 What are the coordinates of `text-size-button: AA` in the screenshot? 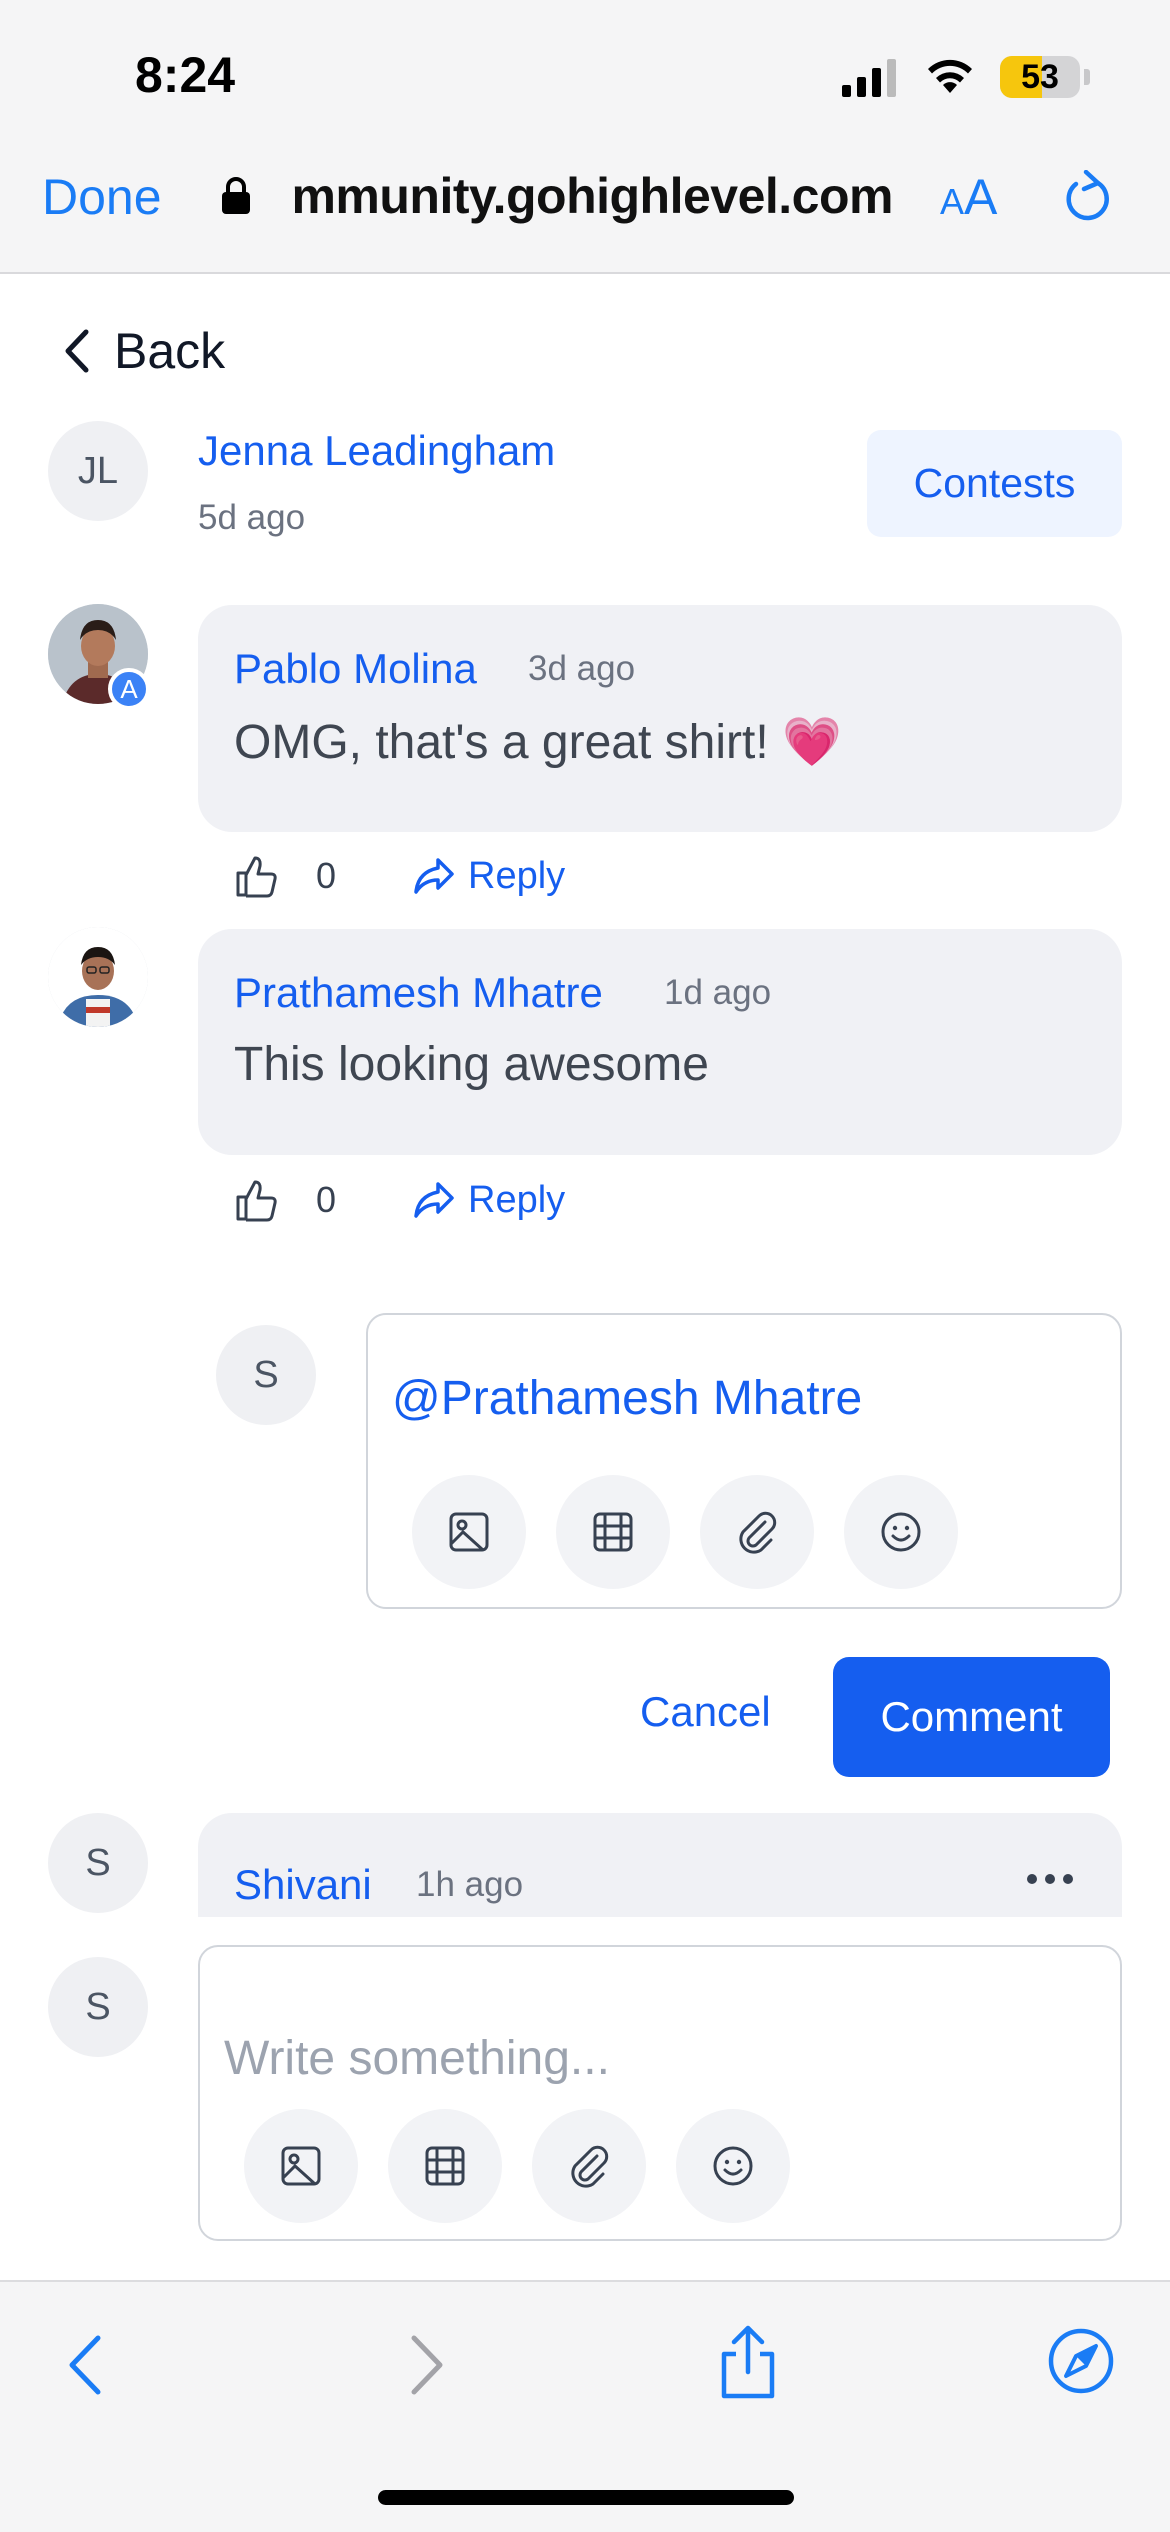 It's located at (968, 197).